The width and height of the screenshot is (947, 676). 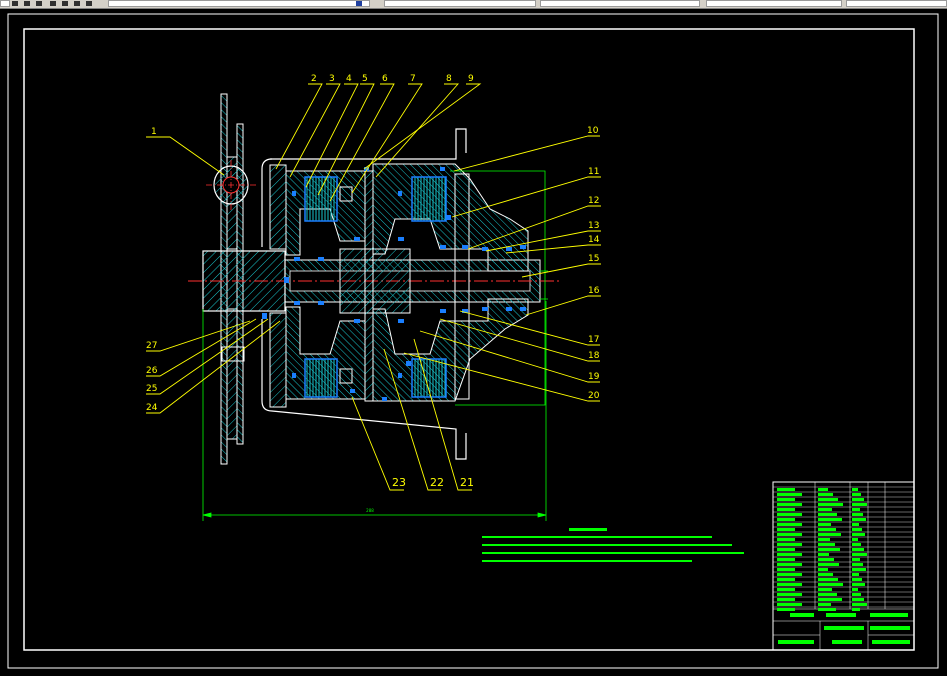 I want to click on lineweight-dropdown, so click(x=774, y=3).